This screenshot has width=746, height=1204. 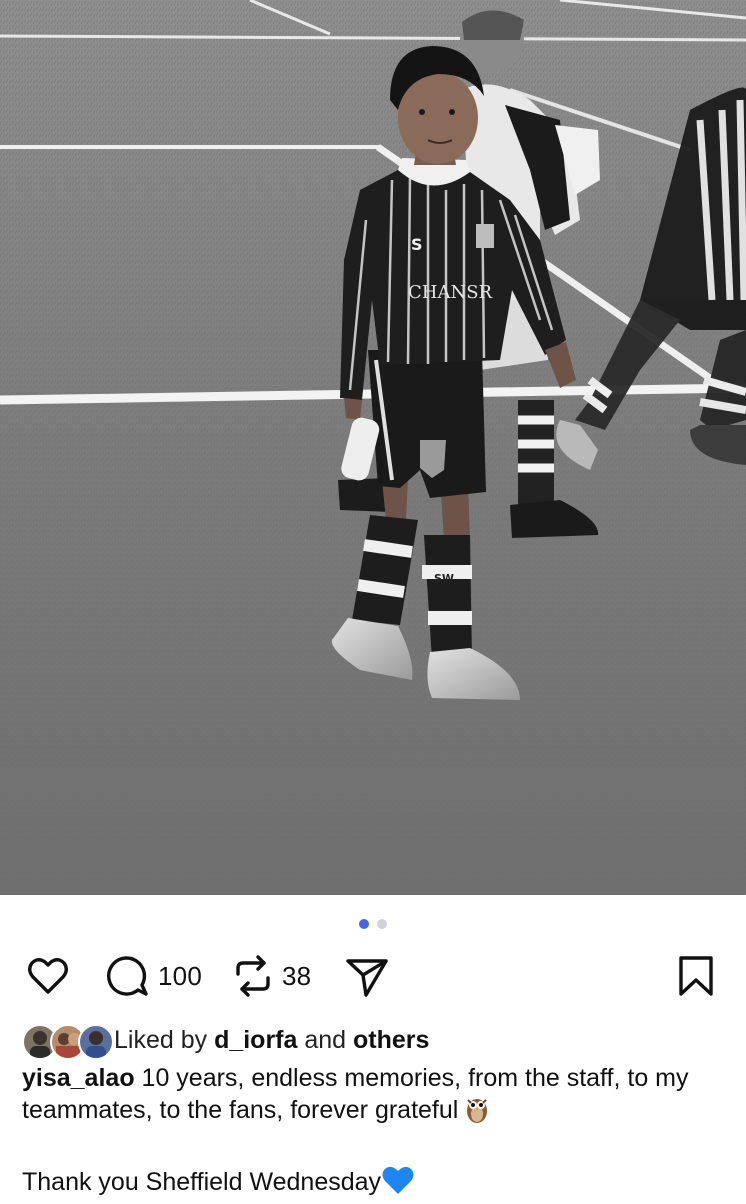 I want to click on like-button, so click(x=48, y=976).